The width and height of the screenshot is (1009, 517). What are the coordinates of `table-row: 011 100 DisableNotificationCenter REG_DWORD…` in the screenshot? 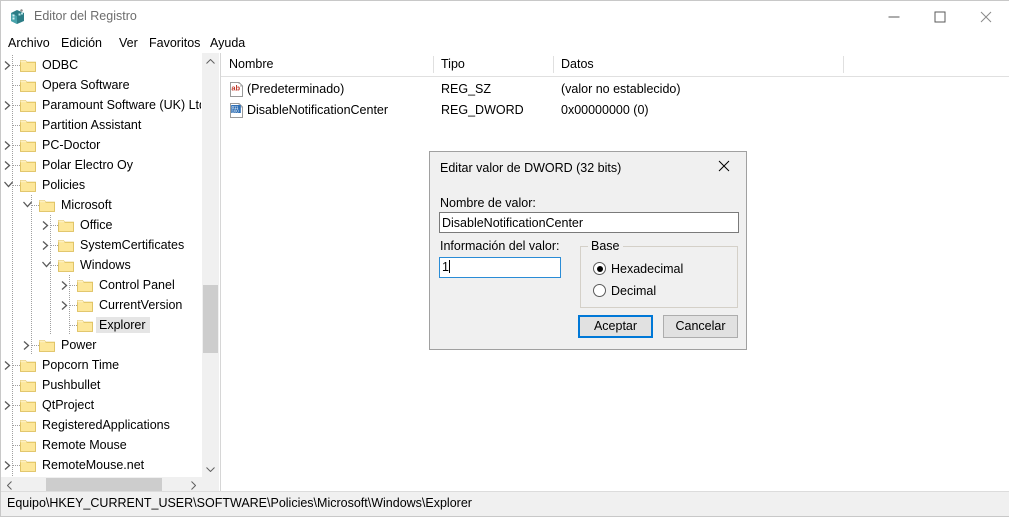 It's located at (615, 110).